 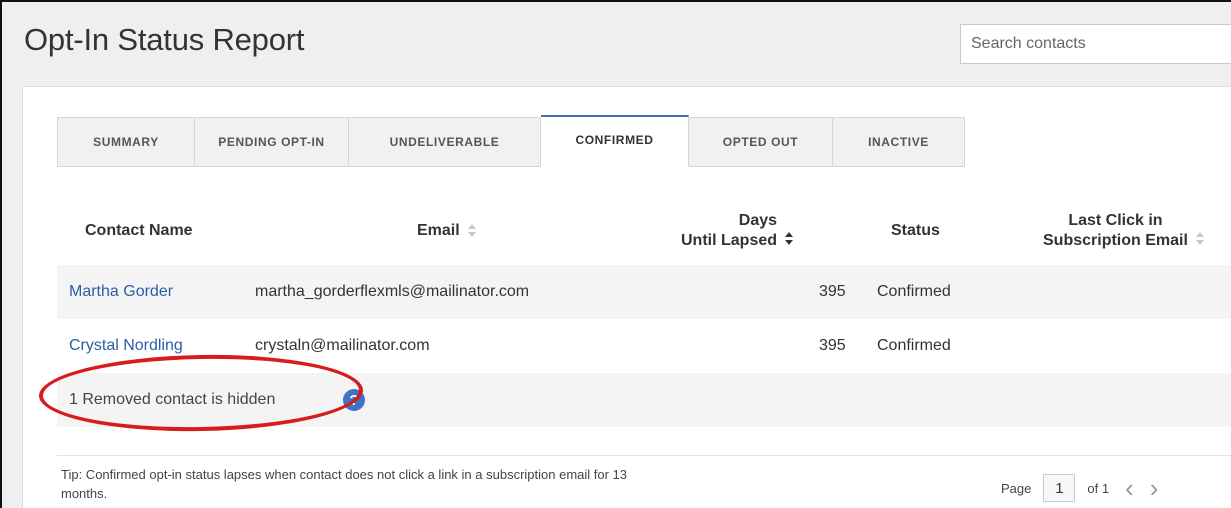 I want to click on column-header-last-click: Last Click in Subscription Email, so click(x=1124, y=231).